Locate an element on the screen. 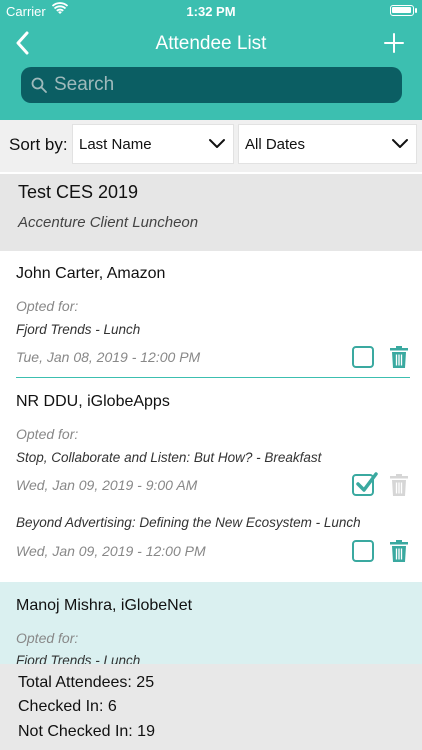 This screenshot has height=750, width=422. attendee-name: Manoj Mishra, iGlobeNet is located at coordinates (104, 605).